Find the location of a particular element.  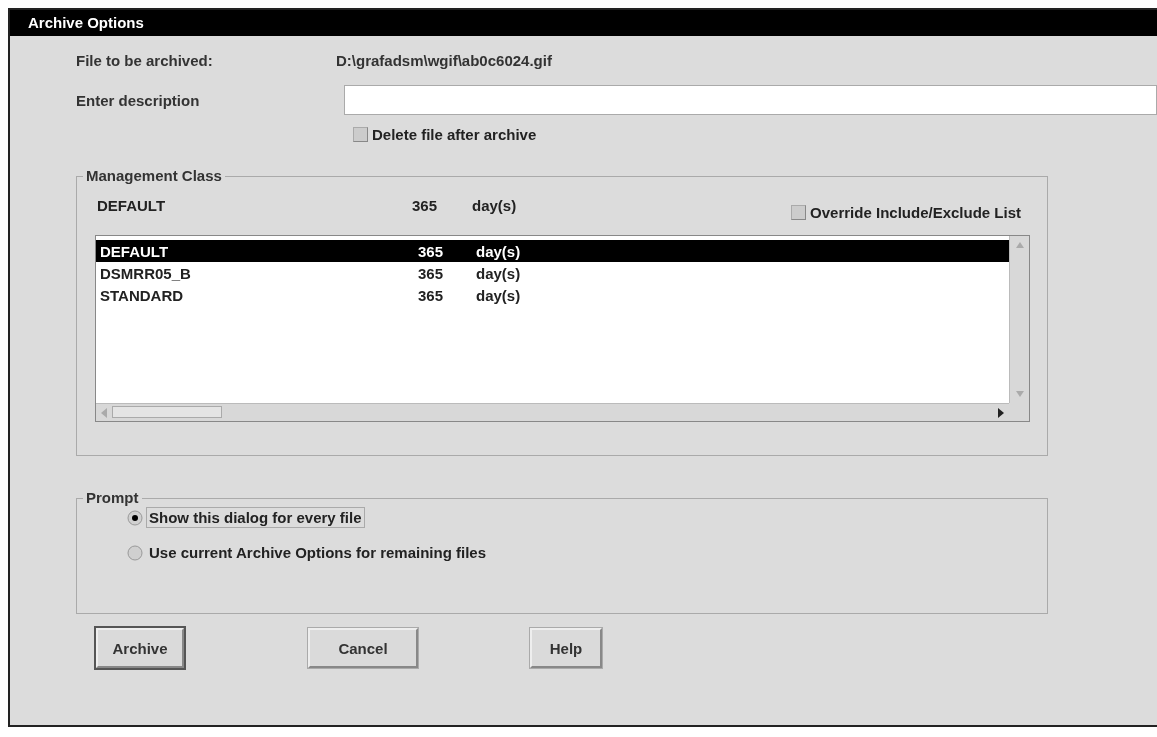

dialog-button: Cancel is located at coordinates (363, 648).